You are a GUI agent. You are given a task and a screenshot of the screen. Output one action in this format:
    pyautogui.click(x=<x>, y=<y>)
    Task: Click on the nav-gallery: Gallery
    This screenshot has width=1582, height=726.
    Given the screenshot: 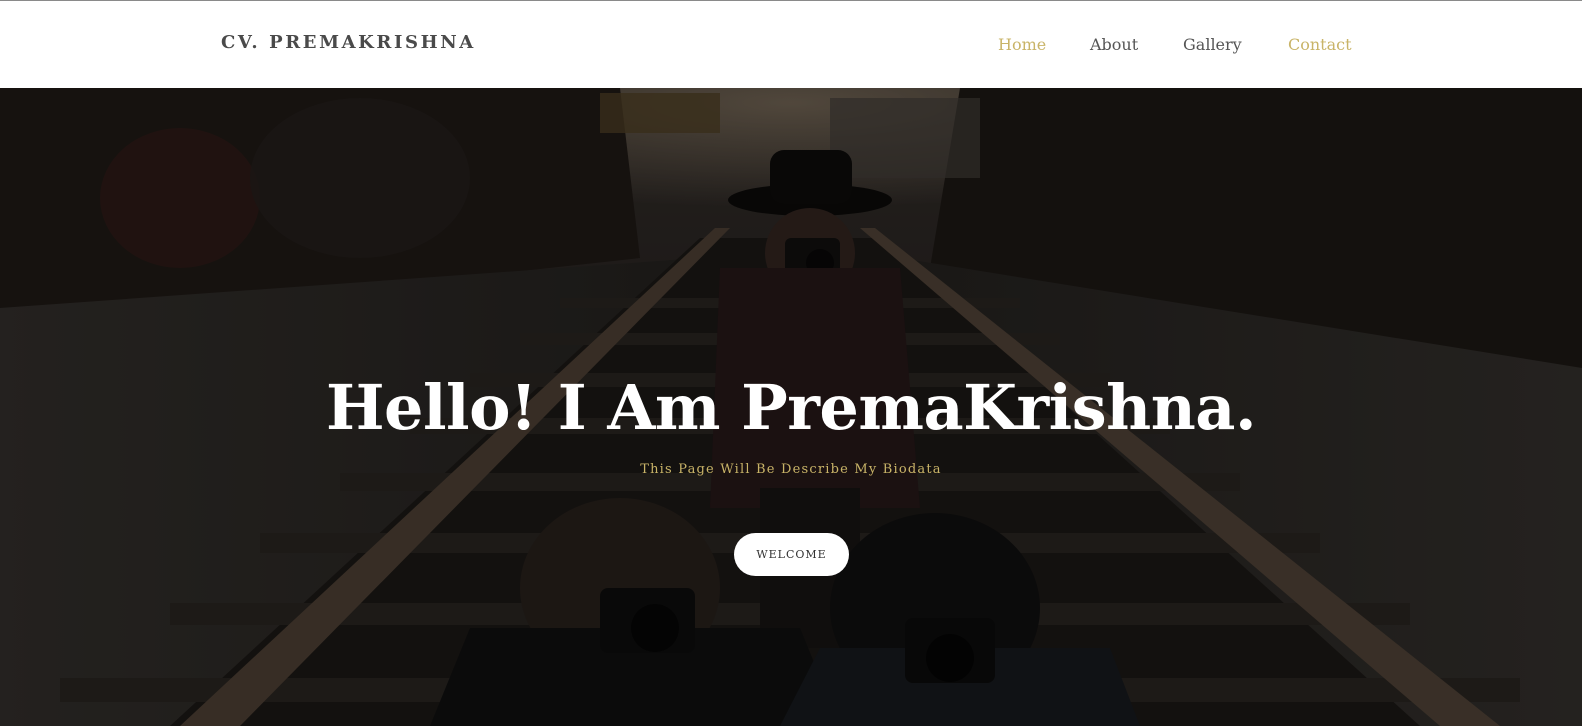 What is the action you would take?
    pyautogui.click(x=1212, y=44)
    